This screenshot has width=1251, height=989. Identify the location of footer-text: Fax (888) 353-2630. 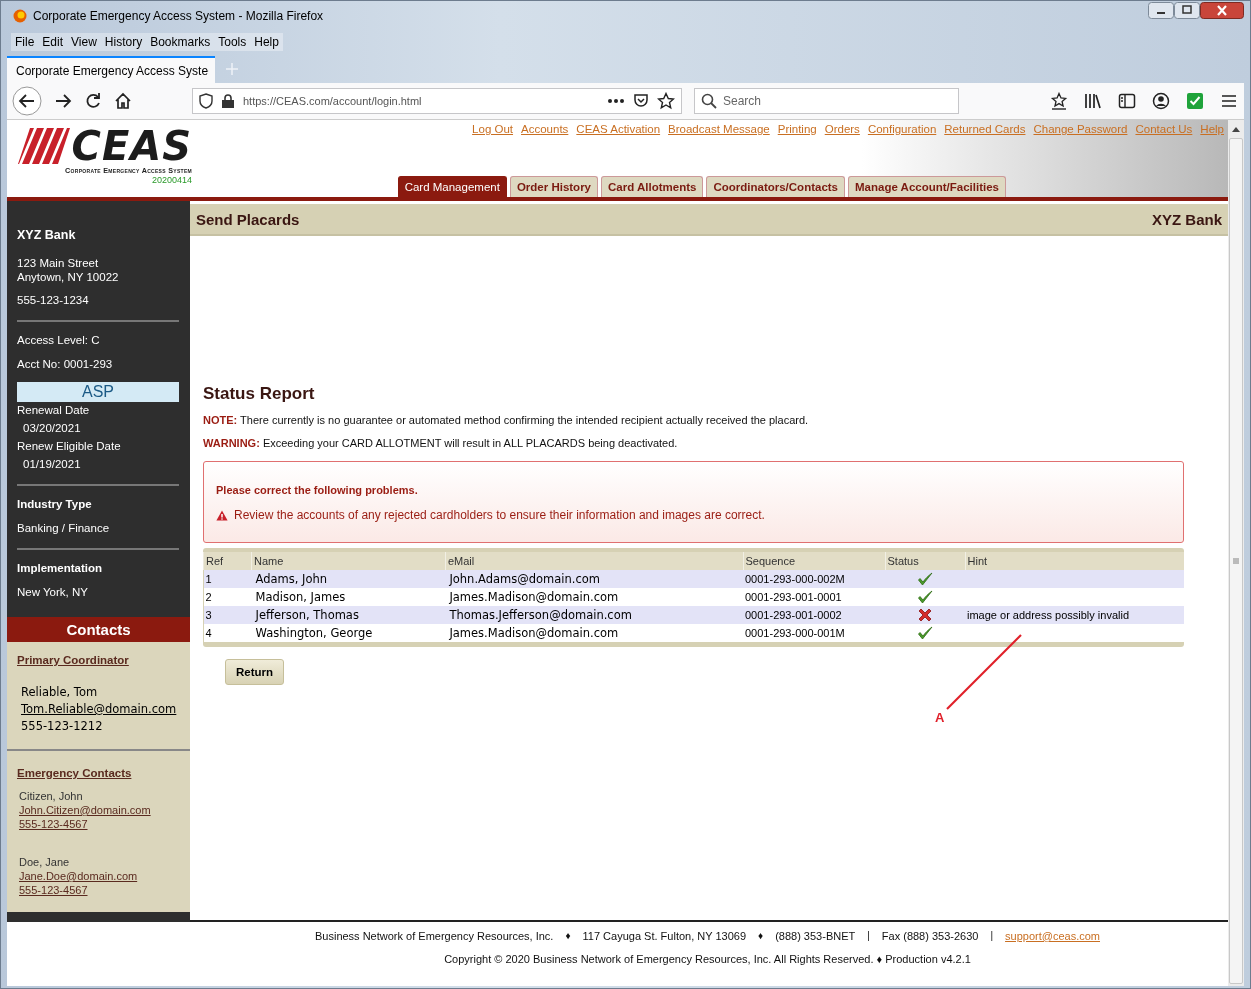
(930, 936).